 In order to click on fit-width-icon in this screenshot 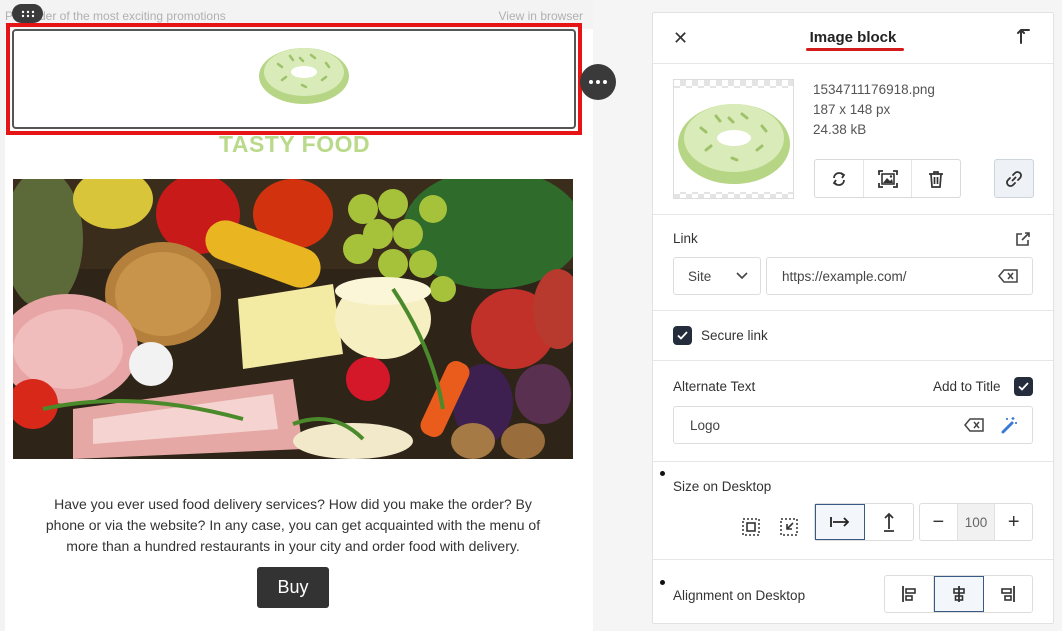, I will do `click(840, 522)`.